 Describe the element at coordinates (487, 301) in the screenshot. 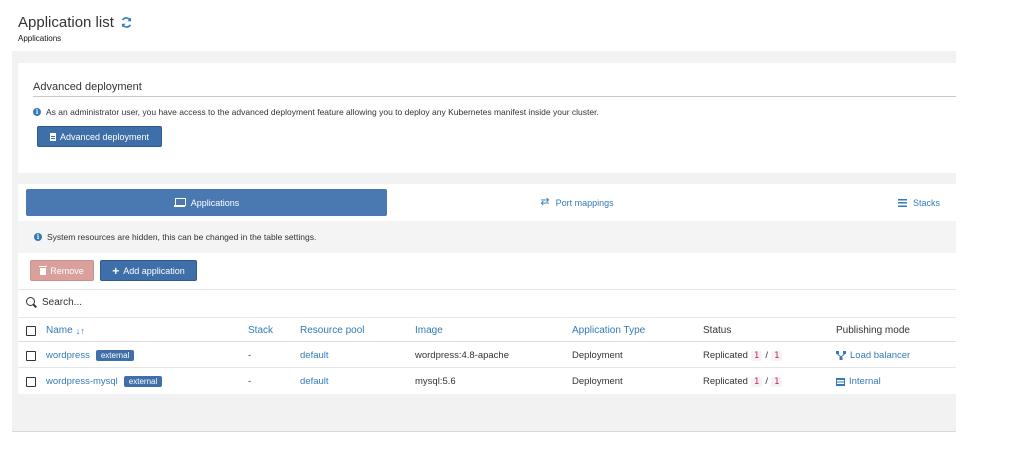

I see `search-bar` at that location.